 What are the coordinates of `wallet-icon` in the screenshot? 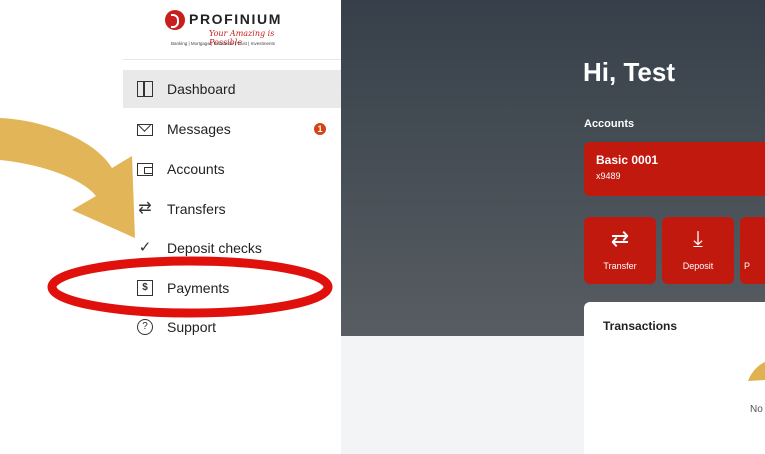 It's located at (145, 169).